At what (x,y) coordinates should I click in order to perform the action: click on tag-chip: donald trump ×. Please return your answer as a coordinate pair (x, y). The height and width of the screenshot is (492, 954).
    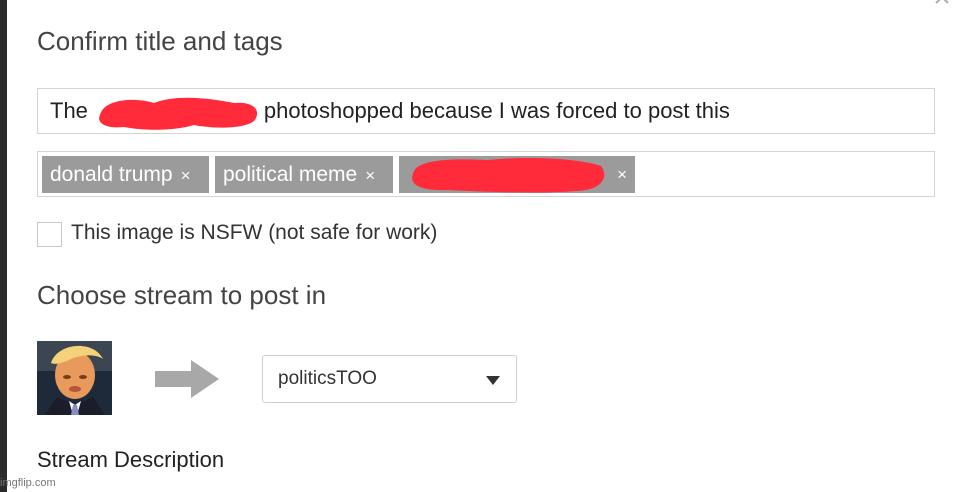
    Looking at the image, I should click on (125, 174).